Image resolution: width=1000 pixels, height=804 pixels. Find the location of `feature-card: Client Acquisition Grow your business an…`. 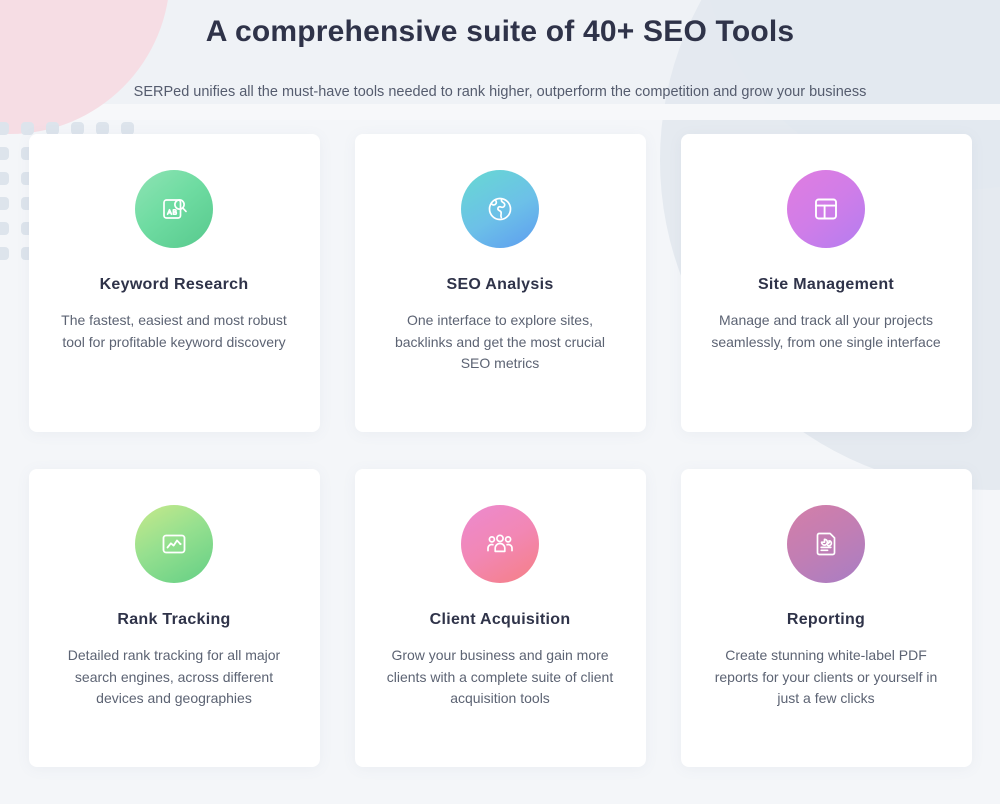

feature-card: Client Acquisition Grow your business an… is located at coordinates (500, 618).